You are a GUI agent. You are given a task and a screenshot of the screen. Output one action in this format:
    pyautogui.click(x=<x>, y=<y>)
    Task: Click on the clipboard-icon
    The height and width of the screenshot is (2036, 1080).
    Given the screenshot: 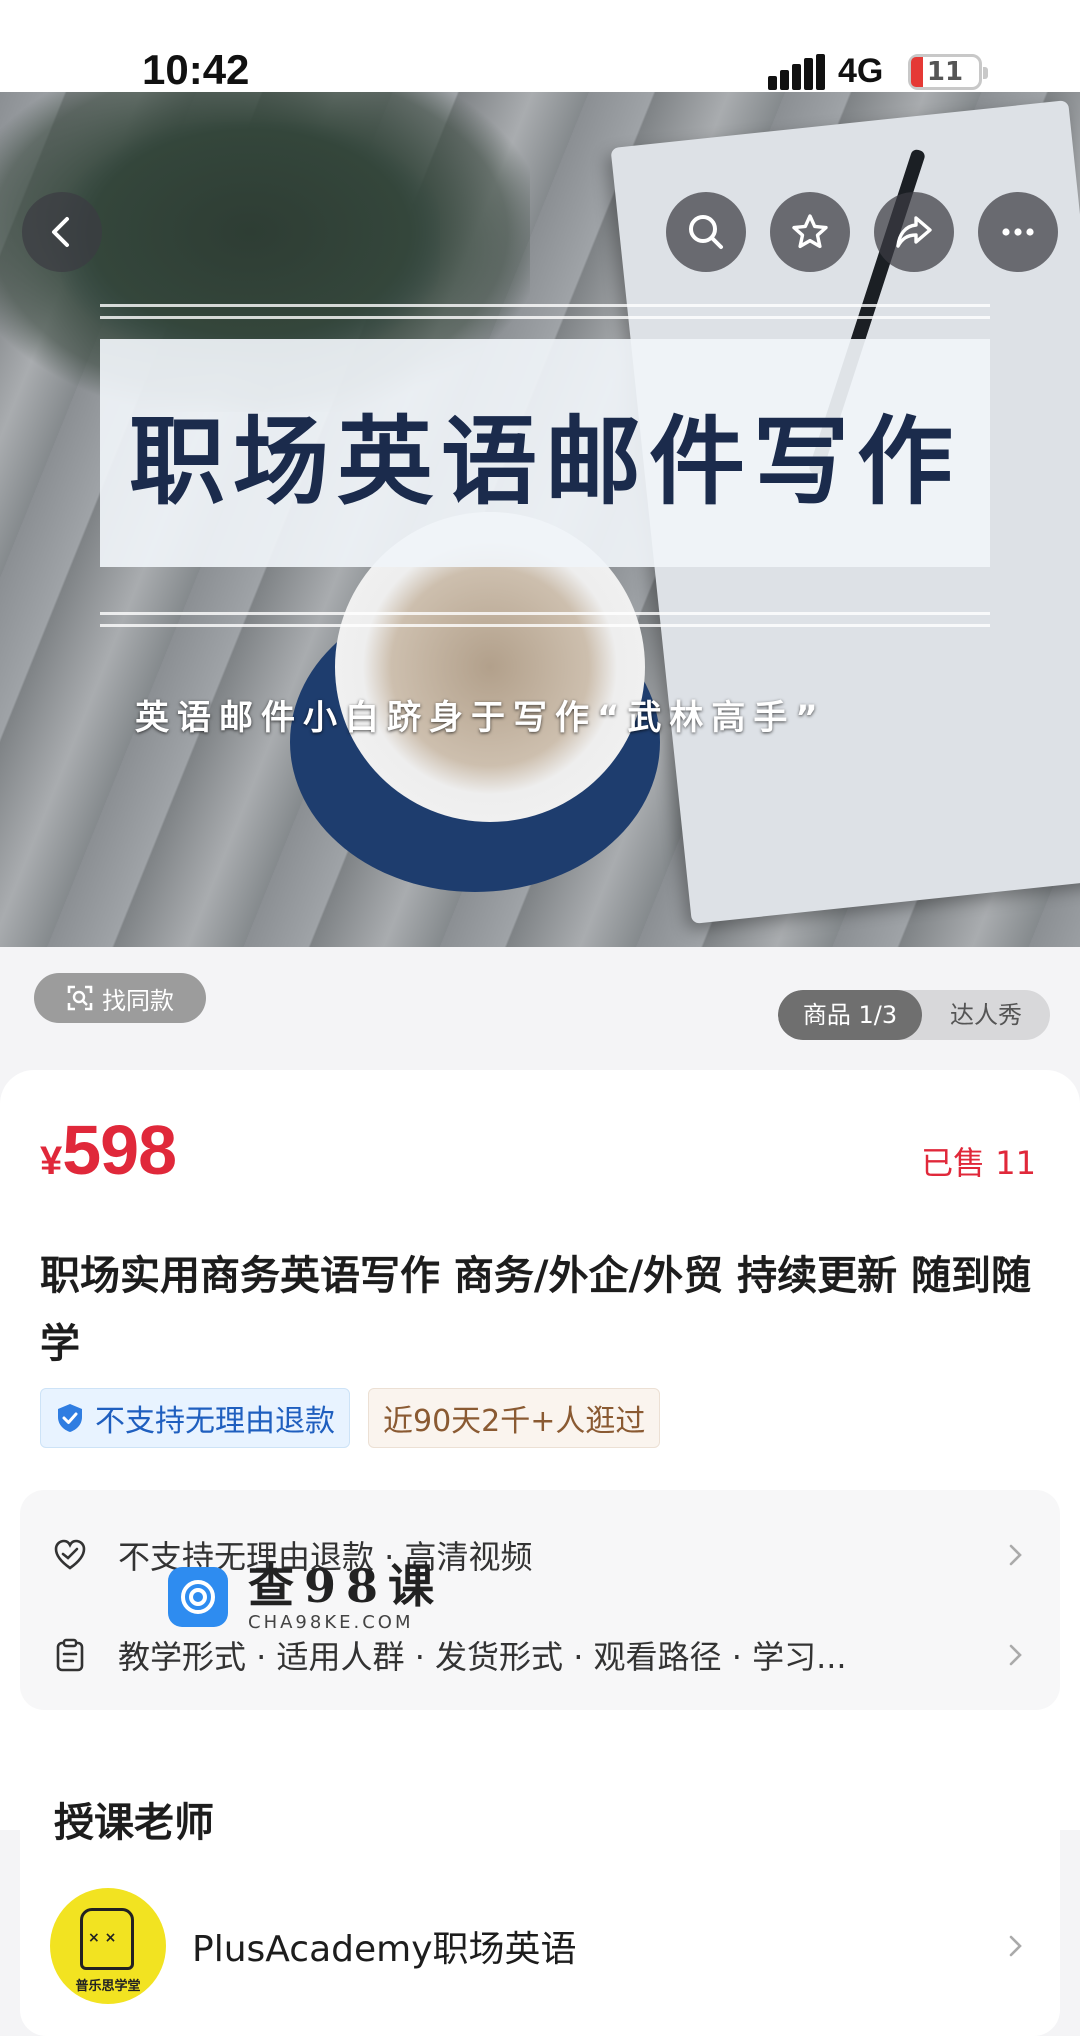 What is the action you would take?
    pyautogui.click(x=70, y=1655)
    